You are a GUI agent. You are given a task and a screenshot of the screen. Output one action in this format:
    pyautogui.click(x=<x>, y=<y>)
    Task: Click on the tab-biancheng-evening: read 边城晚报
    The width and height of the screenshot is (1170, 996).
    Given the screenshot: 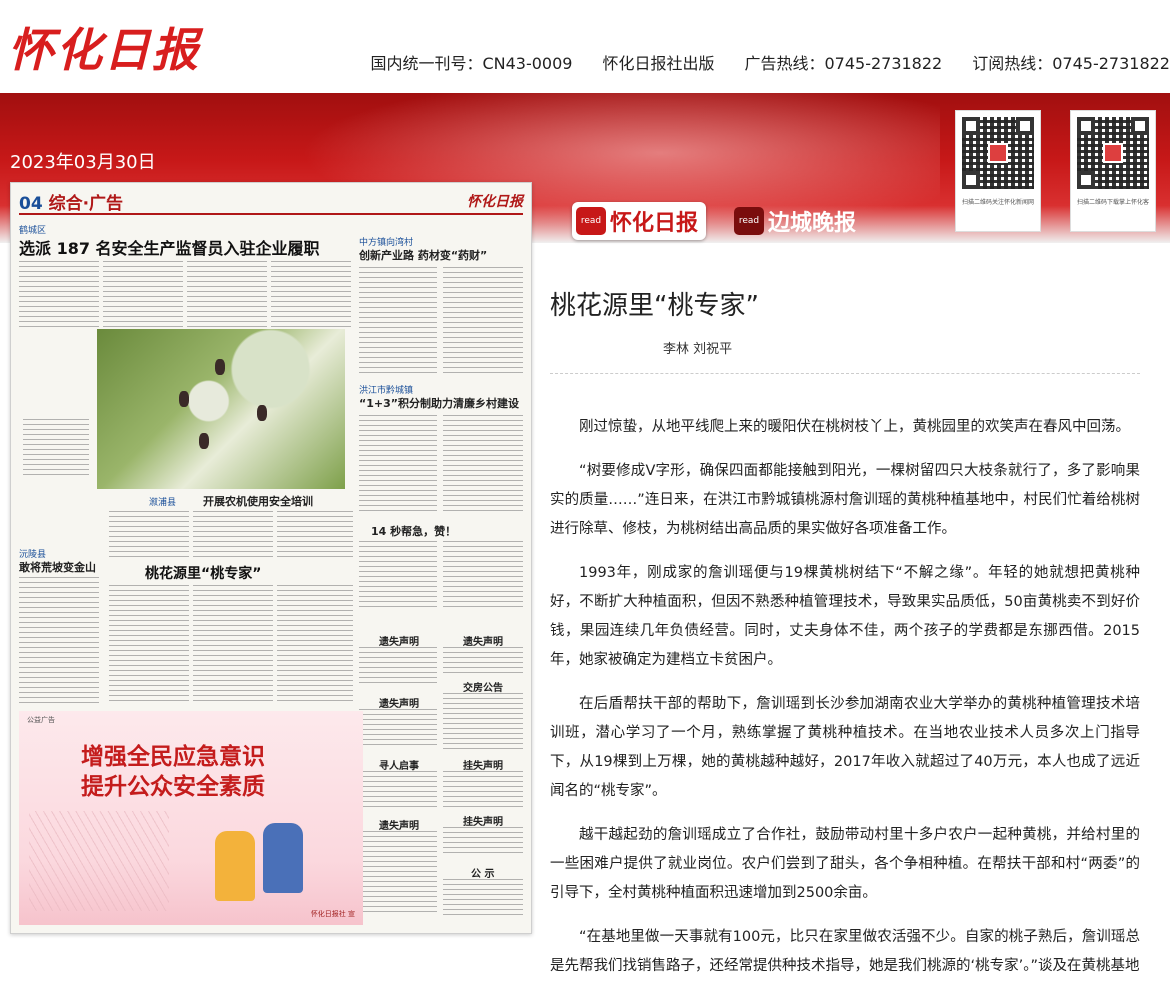 What is the action you would take?
    pyautogui.click(x=797, y=221)
    